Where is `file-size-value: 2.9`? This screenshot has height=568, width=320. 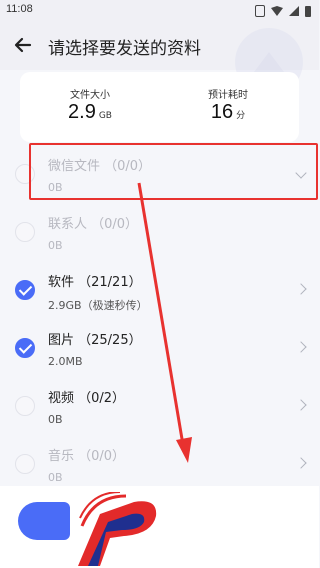
file-size-value: 2.9 is located at coordinates (82, 112).